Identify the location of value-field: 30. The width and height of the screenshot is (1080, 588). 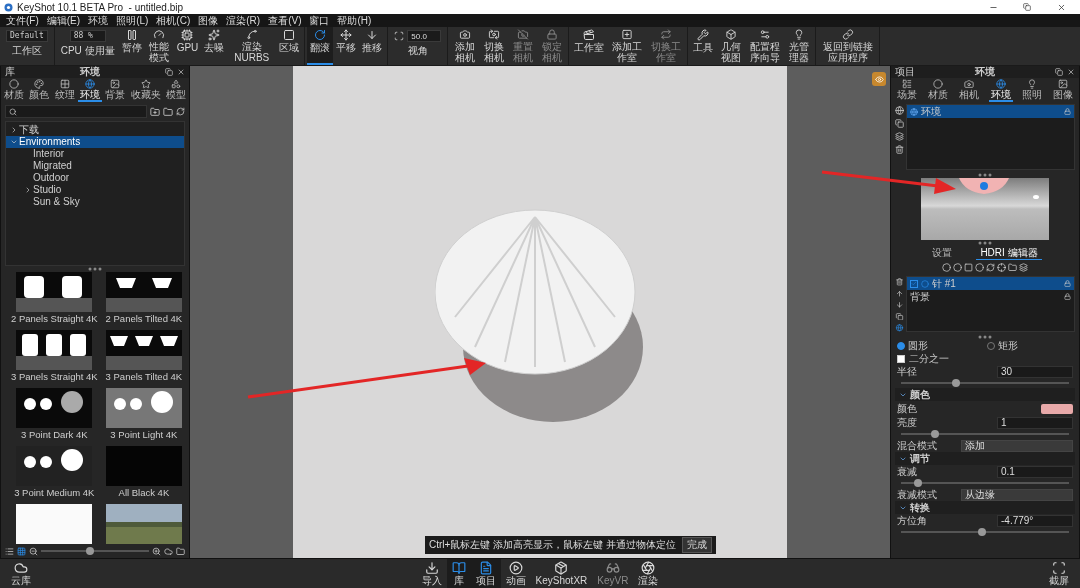
(1035, 371).